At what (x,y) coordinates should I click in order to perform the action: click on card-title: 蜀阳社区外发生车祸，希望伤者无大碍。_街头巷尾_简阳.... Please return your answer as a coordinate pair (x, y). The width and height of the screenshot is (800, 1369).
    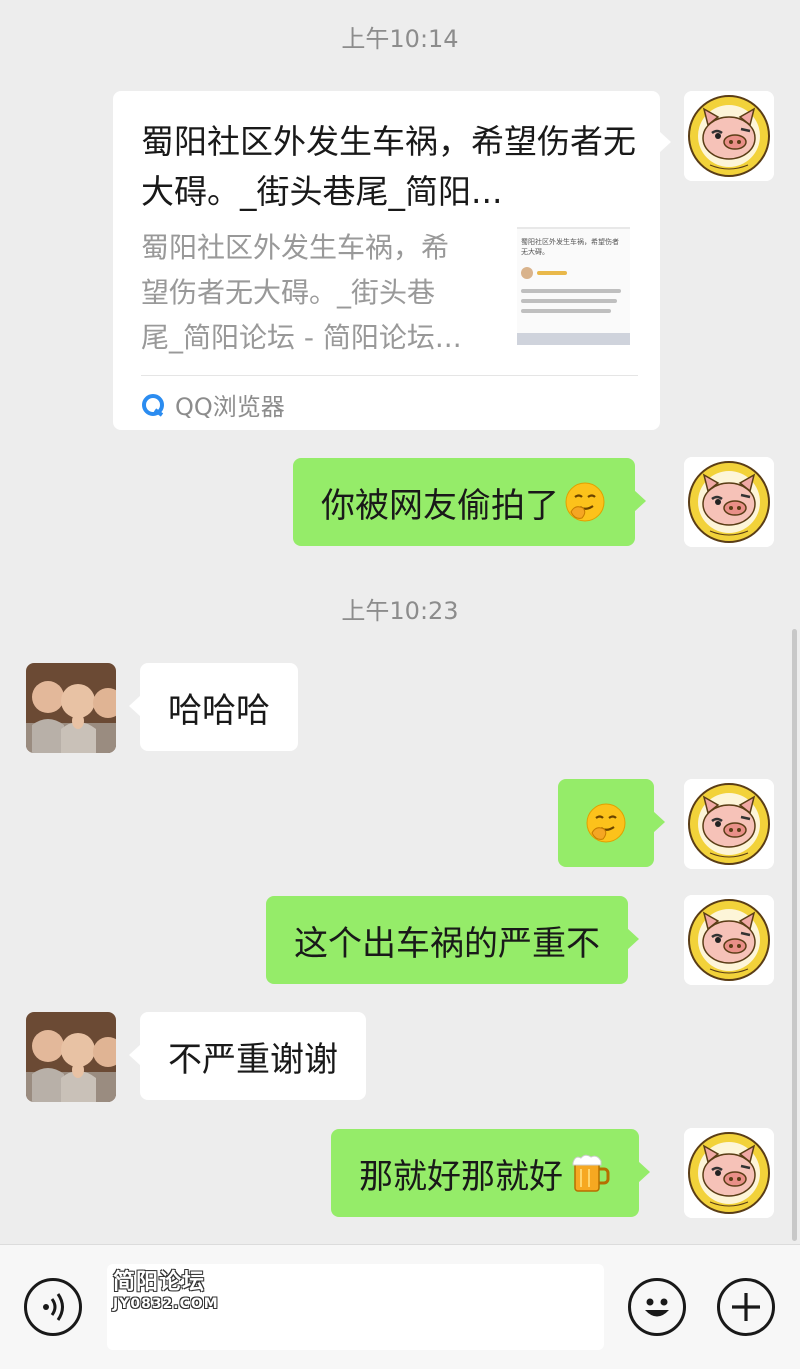
    Looking at the image, I should click on (388, 166).